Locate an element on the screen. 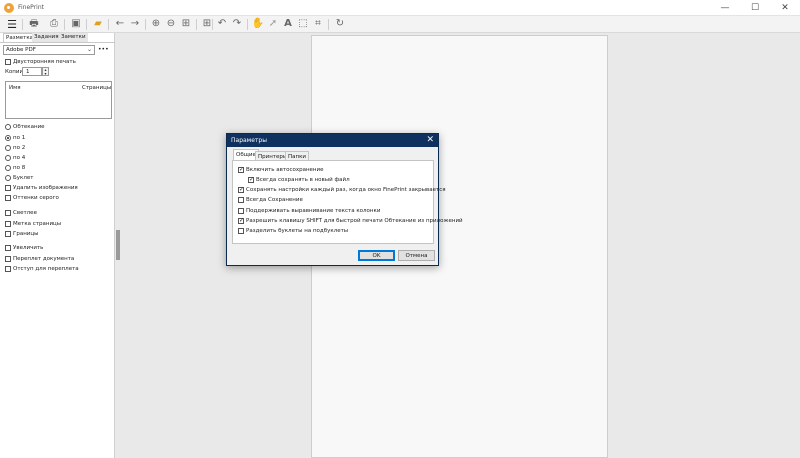 This screenshot has height=458, width=800. printer-select-value: Adobe PDF is located at coordinates (21, 50).